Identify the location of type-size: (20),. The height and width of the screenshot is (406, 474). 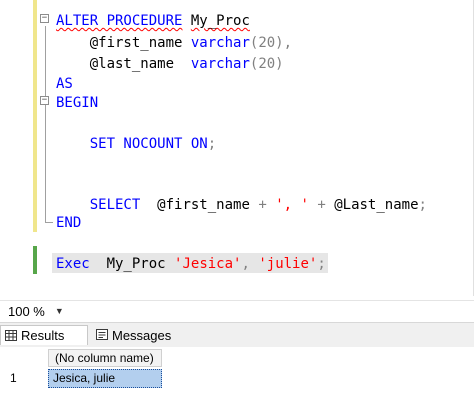
(271, 43).